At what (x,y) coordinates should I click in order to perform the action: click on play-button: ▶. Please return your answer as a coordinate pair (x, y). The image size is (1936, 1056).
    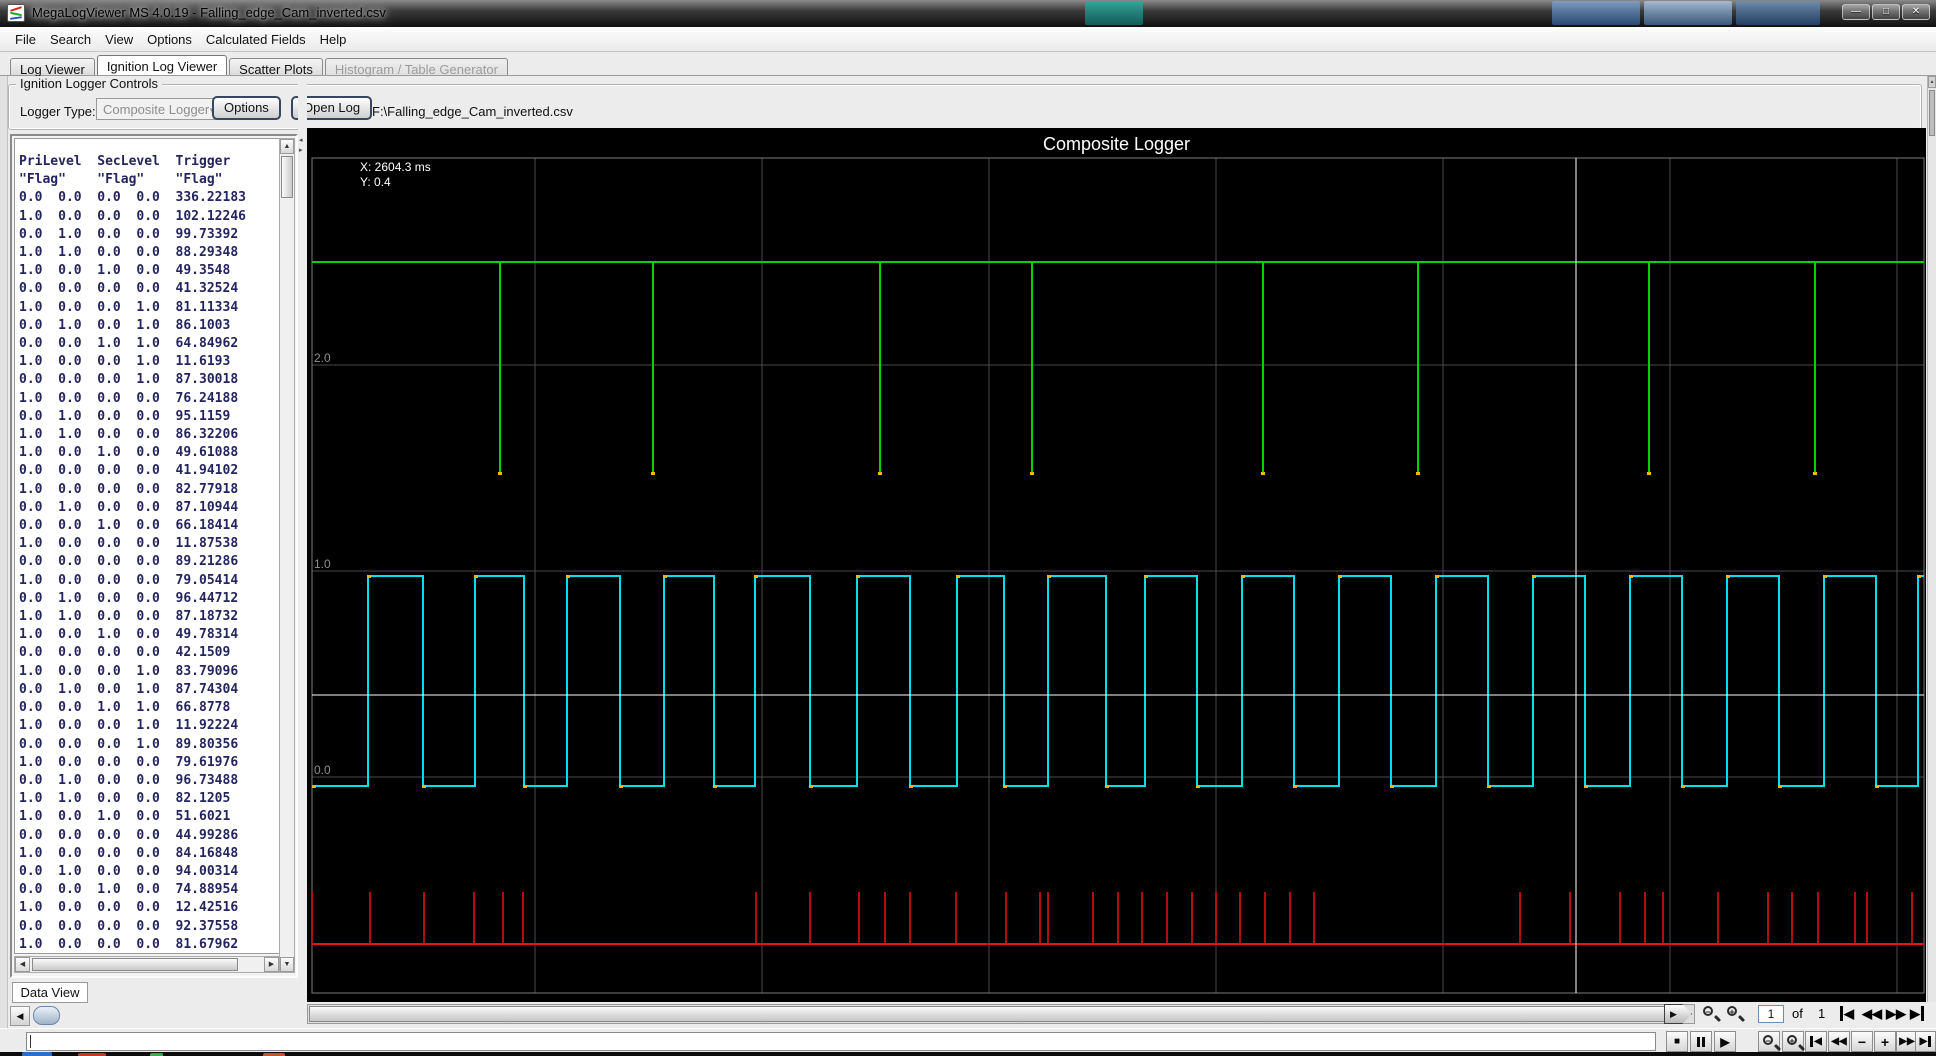
    Looking at the image, I should click on (1725, 1041).